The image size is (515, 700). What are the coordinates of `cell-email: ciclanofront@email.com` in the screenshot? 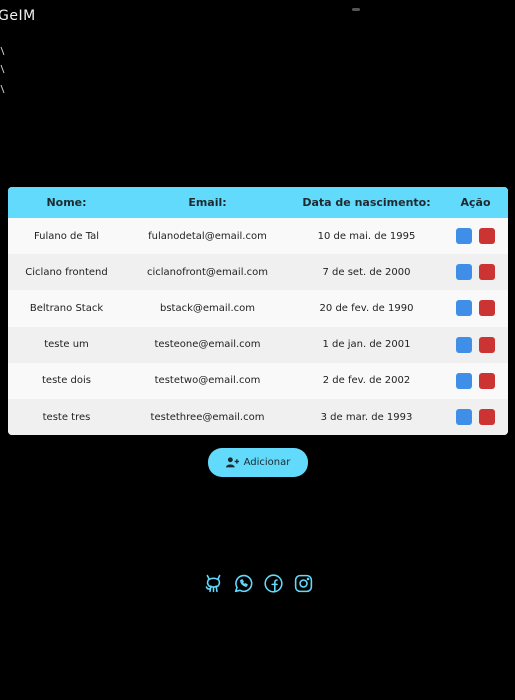 It's located at (207, 272).